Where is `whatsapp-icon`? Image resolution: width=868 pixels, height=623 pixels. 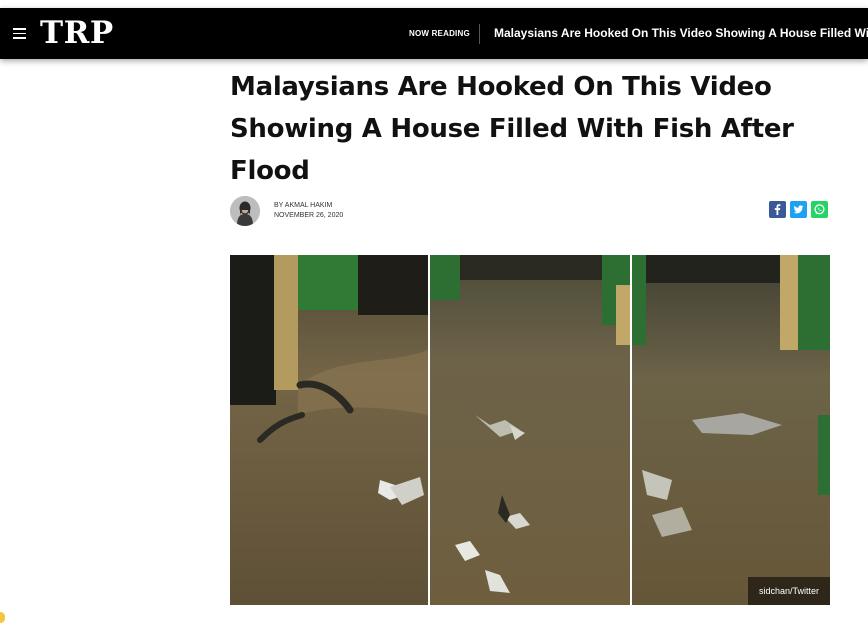 whatsapp-icon is located at coordinates (819, 209).